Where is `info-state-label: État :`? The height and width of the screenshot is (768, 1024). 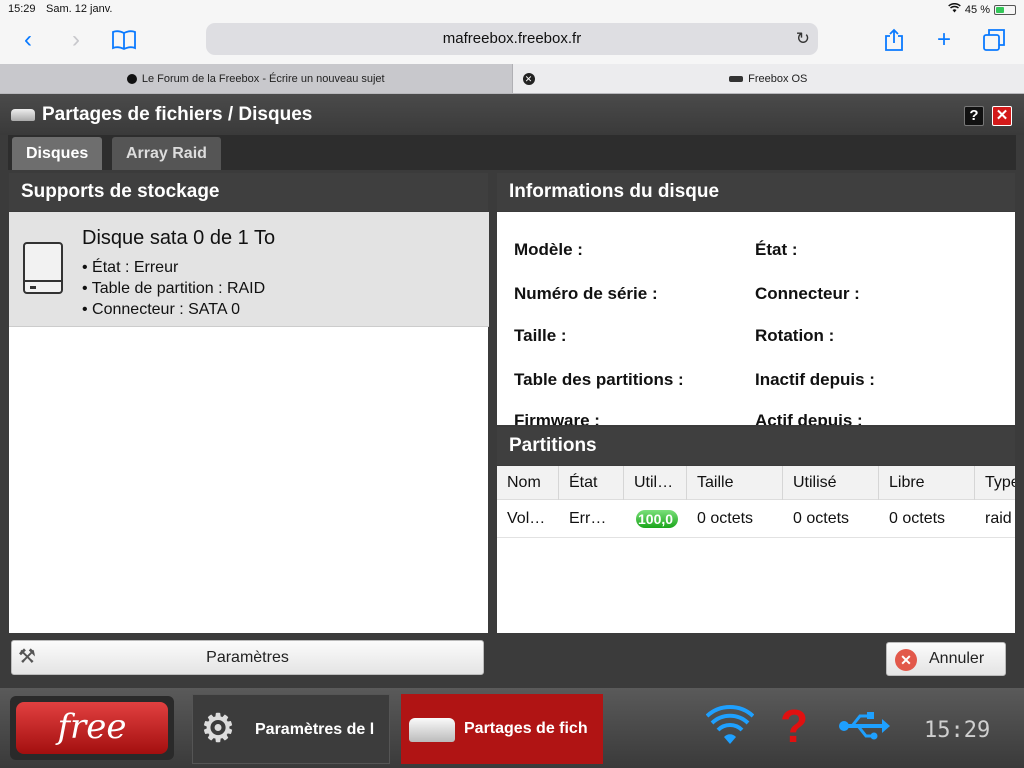 info-state-label: État : is located at coordinates (776, 249).